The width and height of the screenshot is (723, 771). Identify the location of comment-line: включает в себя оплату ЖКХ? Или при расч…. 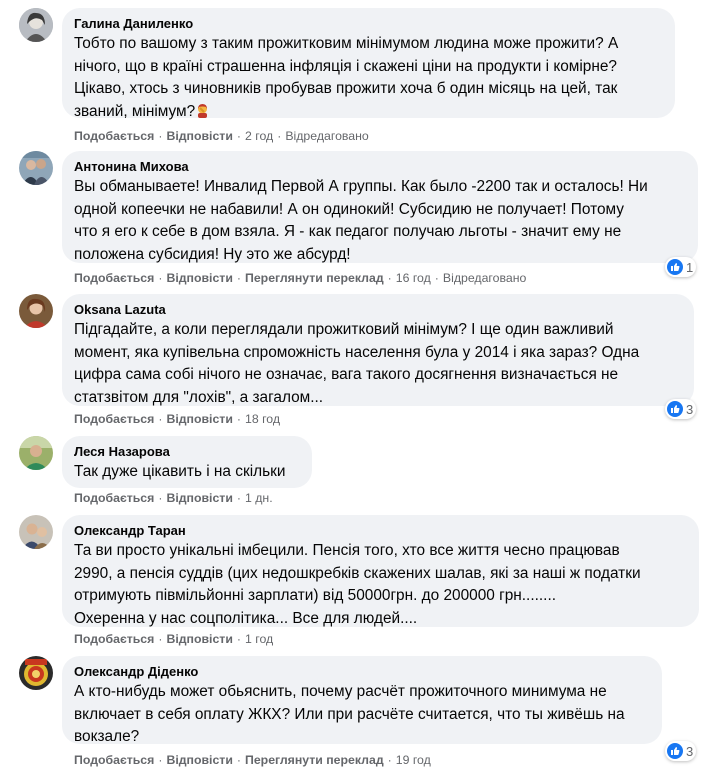
(349, 714).